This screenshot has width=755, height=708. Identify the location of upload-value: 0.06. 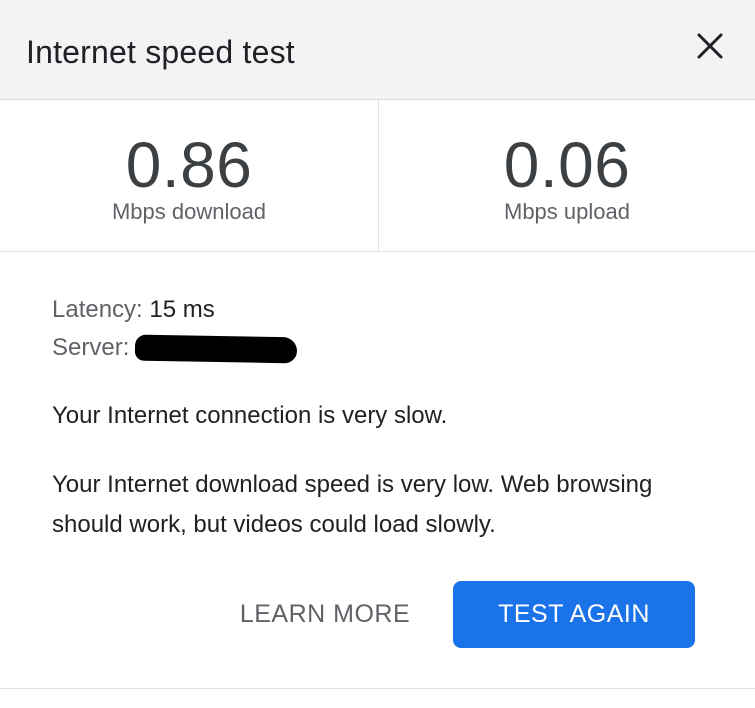
(567, 165).